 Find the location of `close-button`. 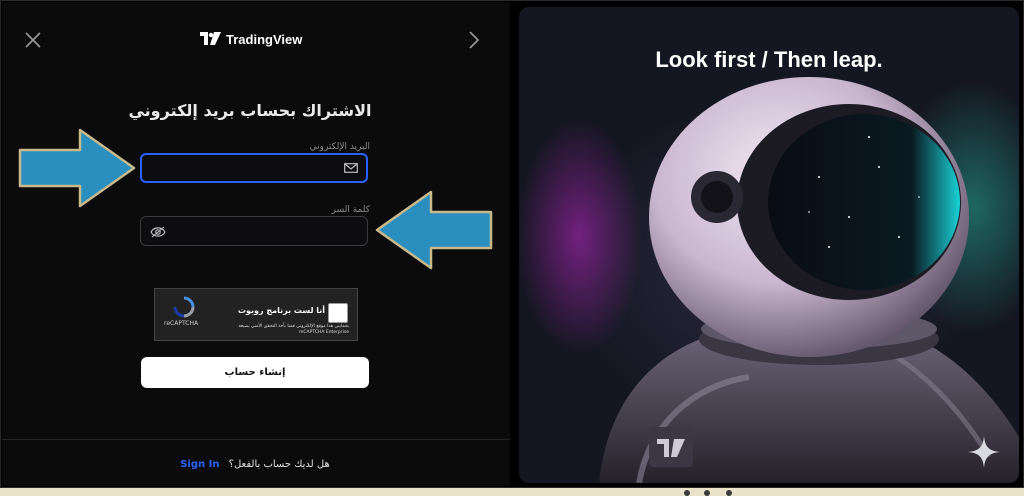

close-button is located at coordinates (33, 40).